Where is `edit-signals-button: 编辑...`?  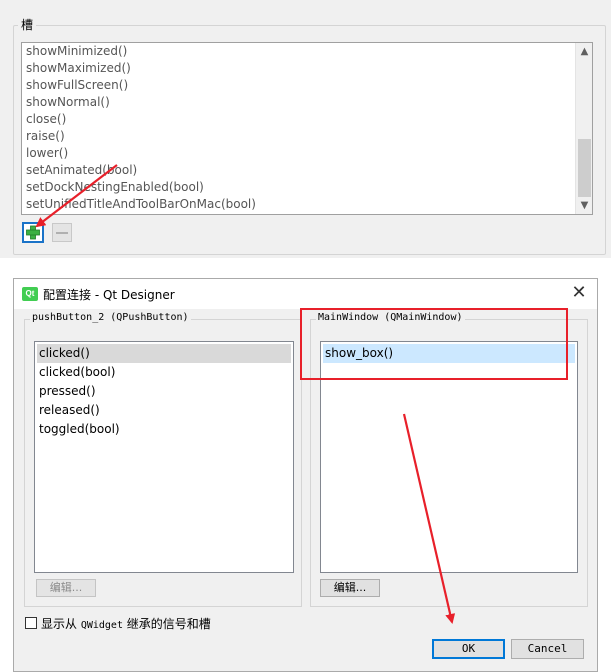
edit-signals-button: 编辑... is located at coordinates (66, 588).